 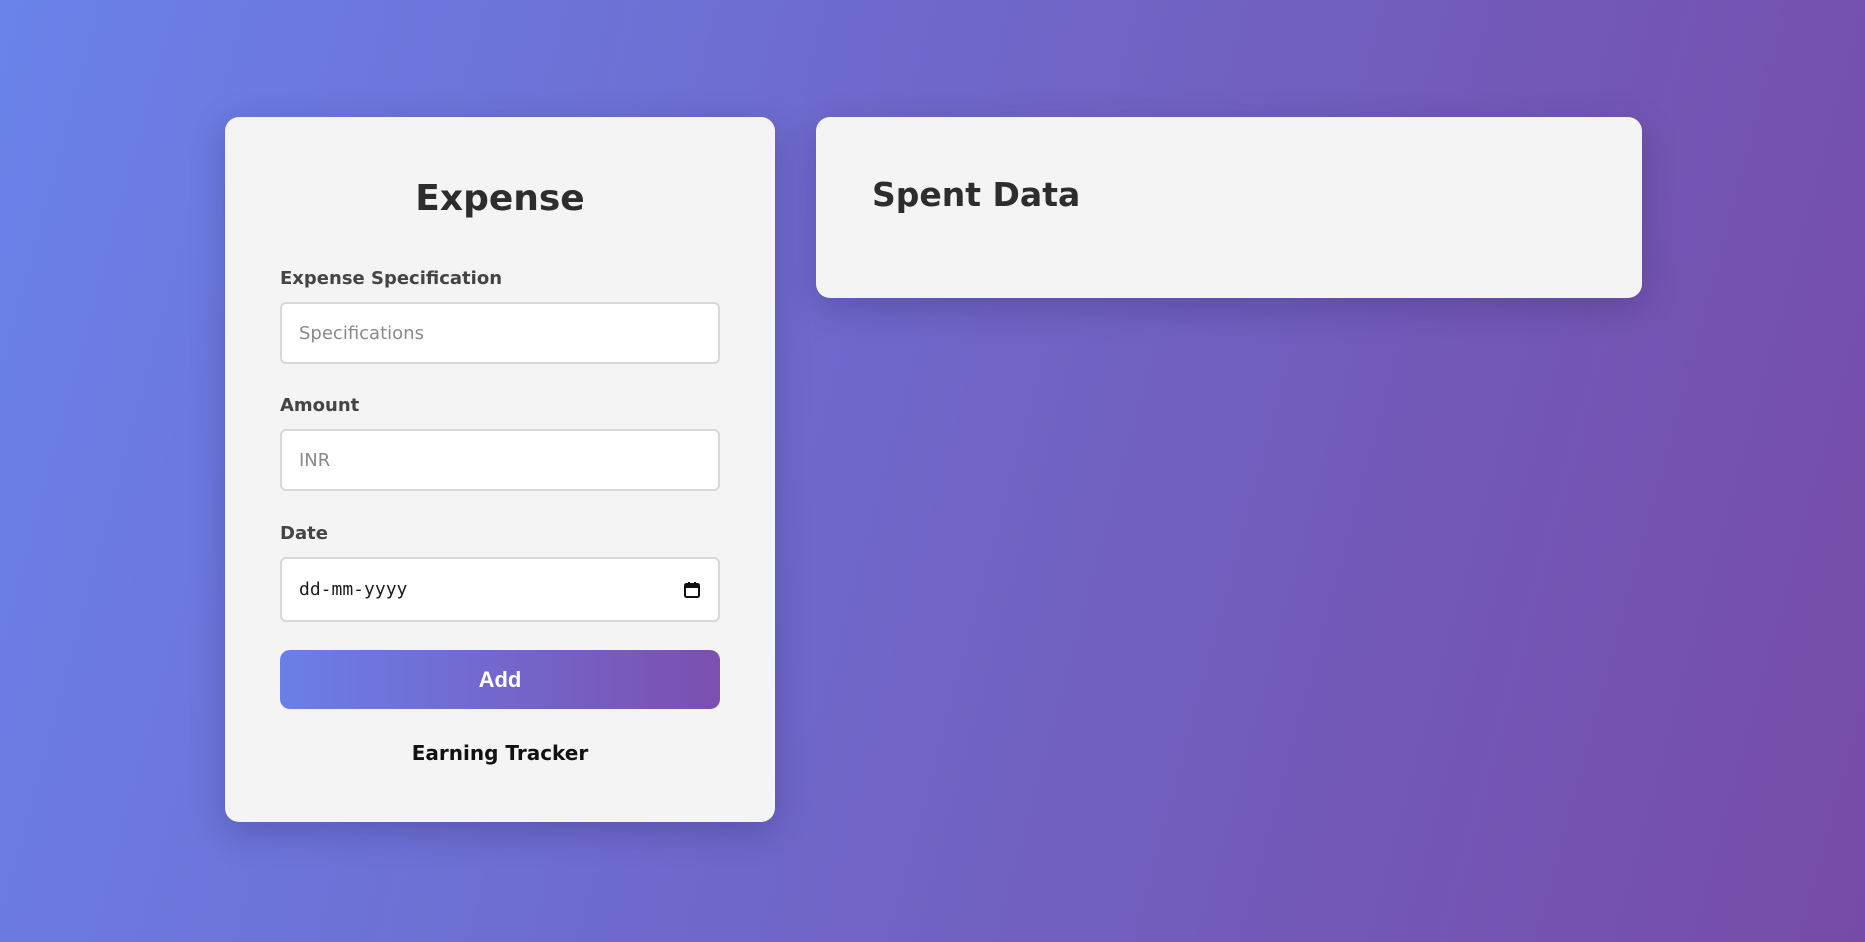 I want to click on date-input: dd-mm-yyyy, so click(x=500, y=589).